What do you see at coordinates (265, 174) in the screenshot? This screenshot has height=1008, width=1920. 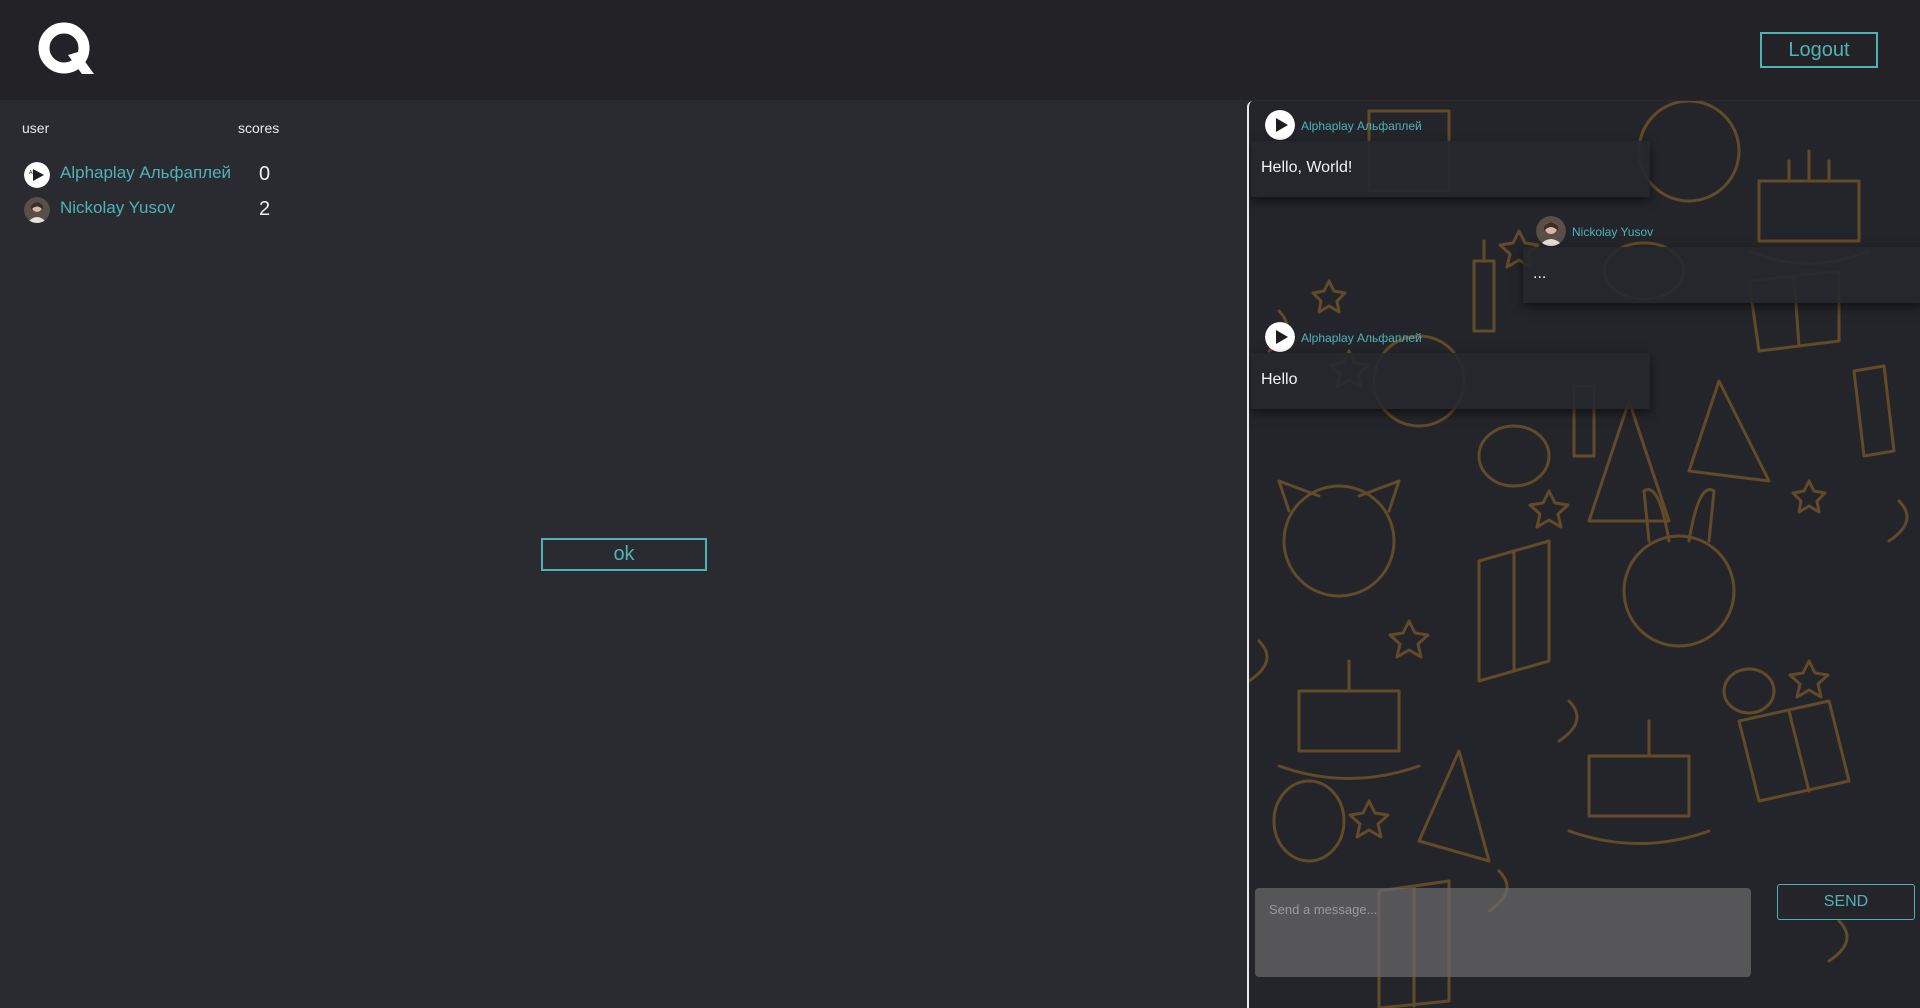 I see `score-value: 0` at bounding box center [265, 174].